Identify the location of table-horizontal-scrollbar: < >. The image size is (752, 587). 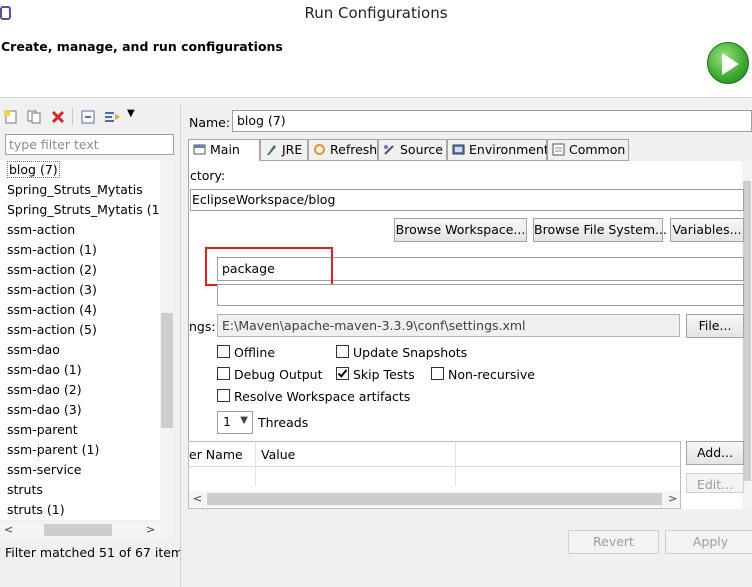
(434, 499).